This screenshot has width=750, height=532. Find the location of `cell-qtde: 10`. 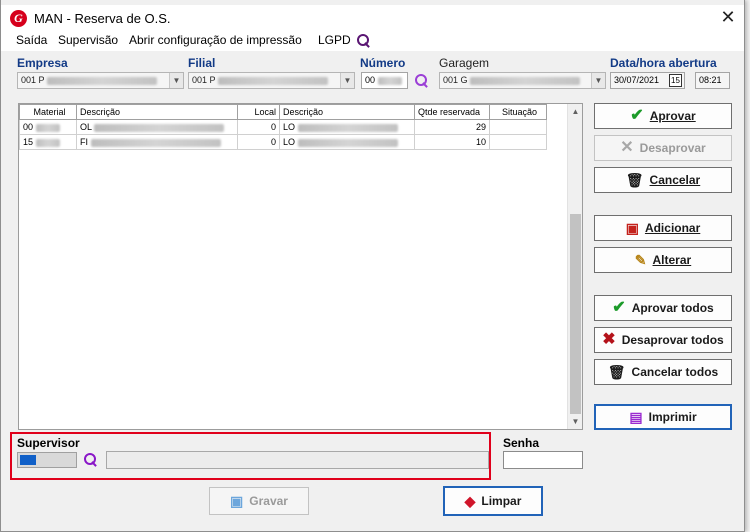

cell-qtde: 10 is located at coordinates (452, 142).